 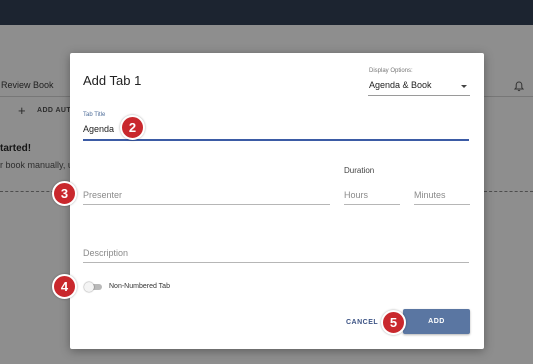 What do you see at coordinates (519, 86) in the screenshot?
I see `bell-icon` at bounding box center [519, 86].